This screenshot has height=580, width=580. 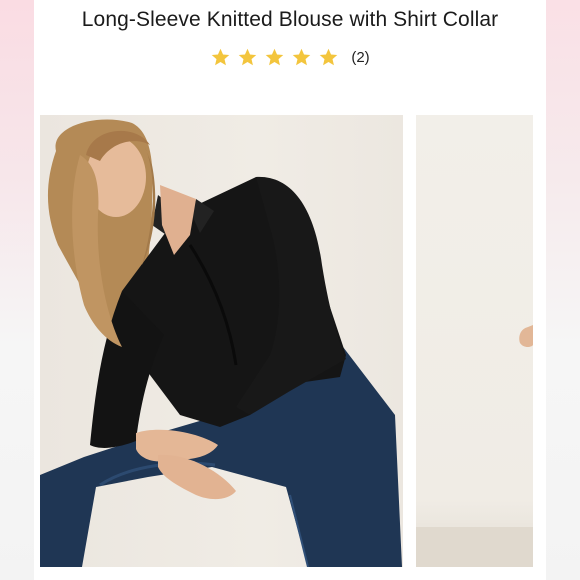 I want to click on product-rating: (2), so click(x=290, y=57).